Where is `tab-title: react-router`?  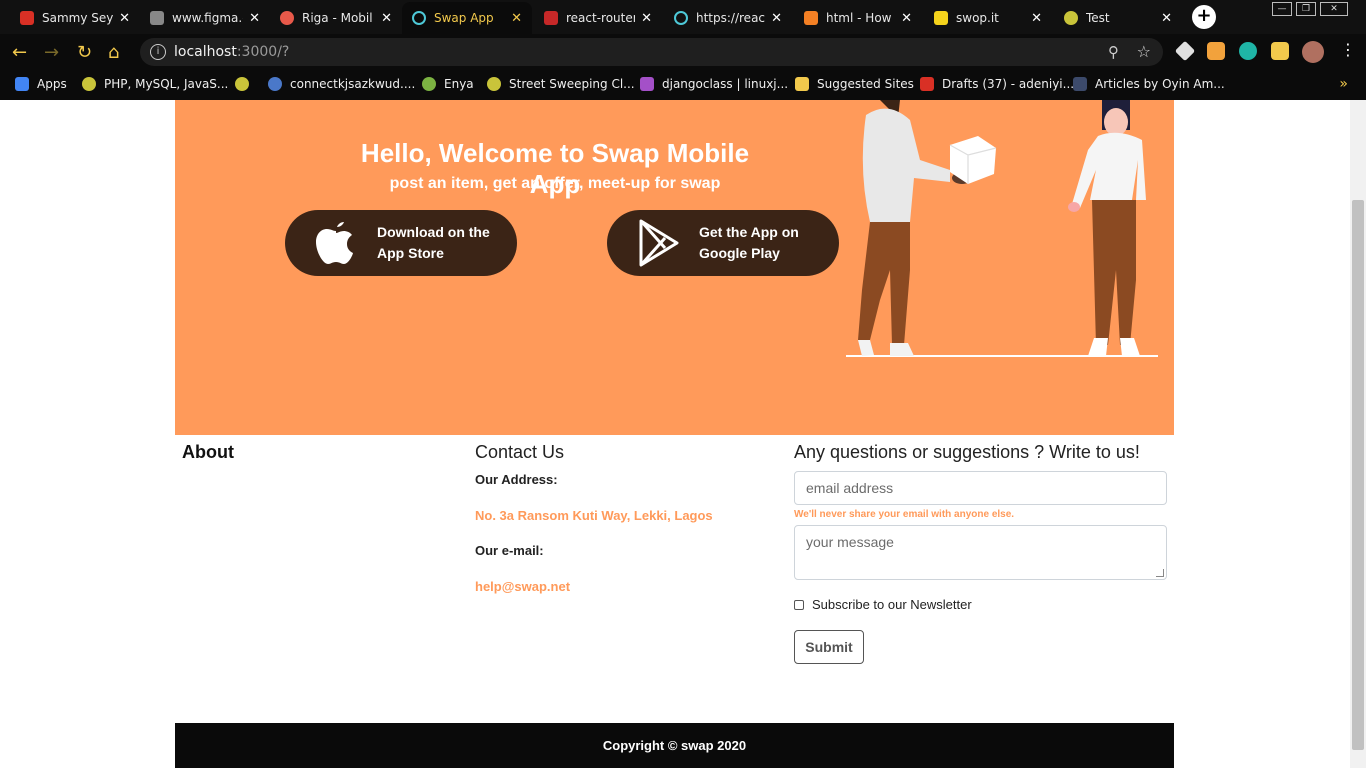 tab-title: react-router is located at coordinates (601, 18).